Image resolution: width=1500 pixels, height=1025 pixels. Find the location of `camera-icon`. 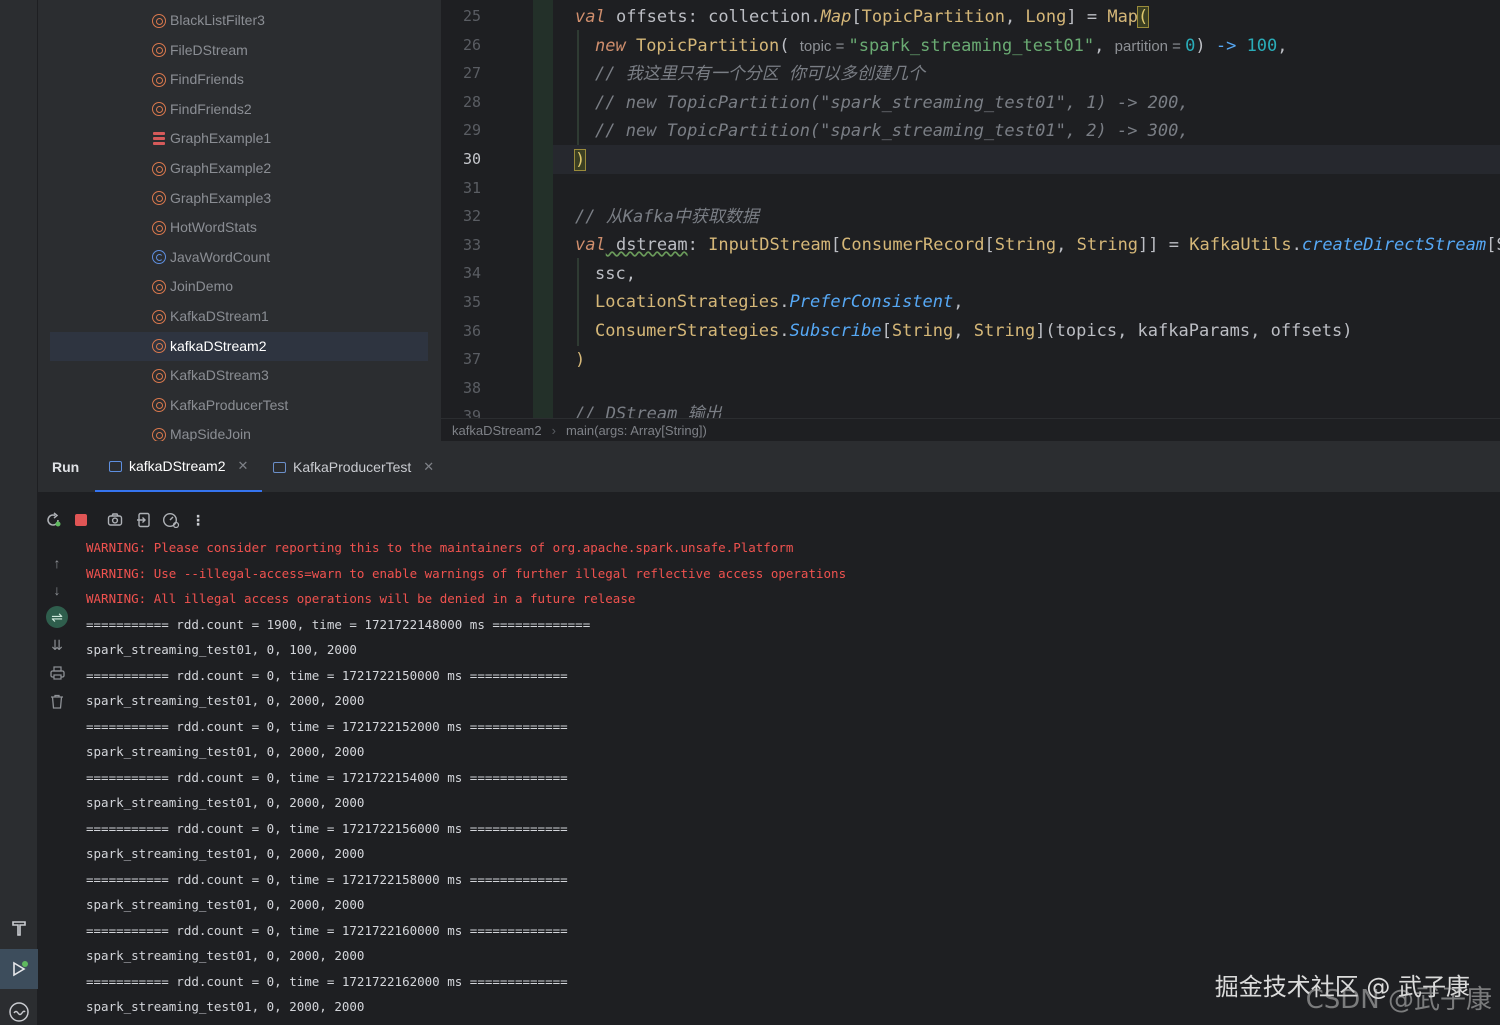

camera-icon is located at coordinates (115, 519).